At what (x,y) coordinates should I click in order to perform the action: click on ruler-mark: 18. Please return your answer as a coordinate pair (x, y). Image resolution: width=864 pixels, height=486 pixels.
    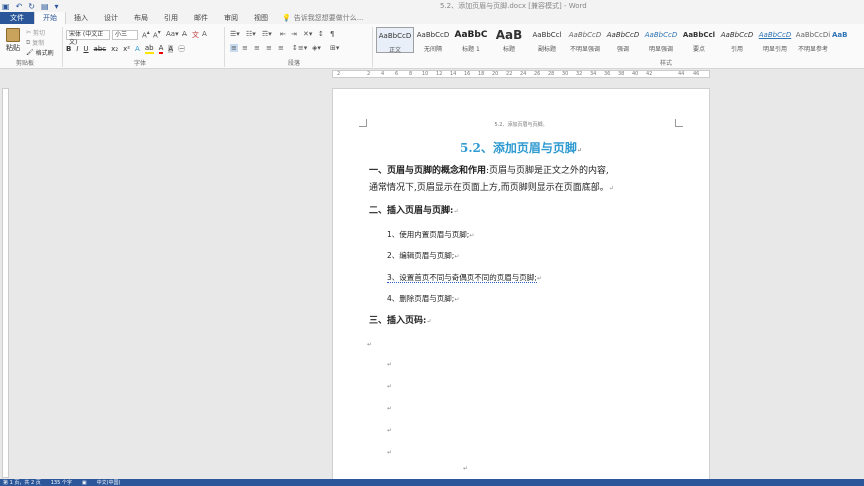
    Looking at the image, I should click on (481, 74).